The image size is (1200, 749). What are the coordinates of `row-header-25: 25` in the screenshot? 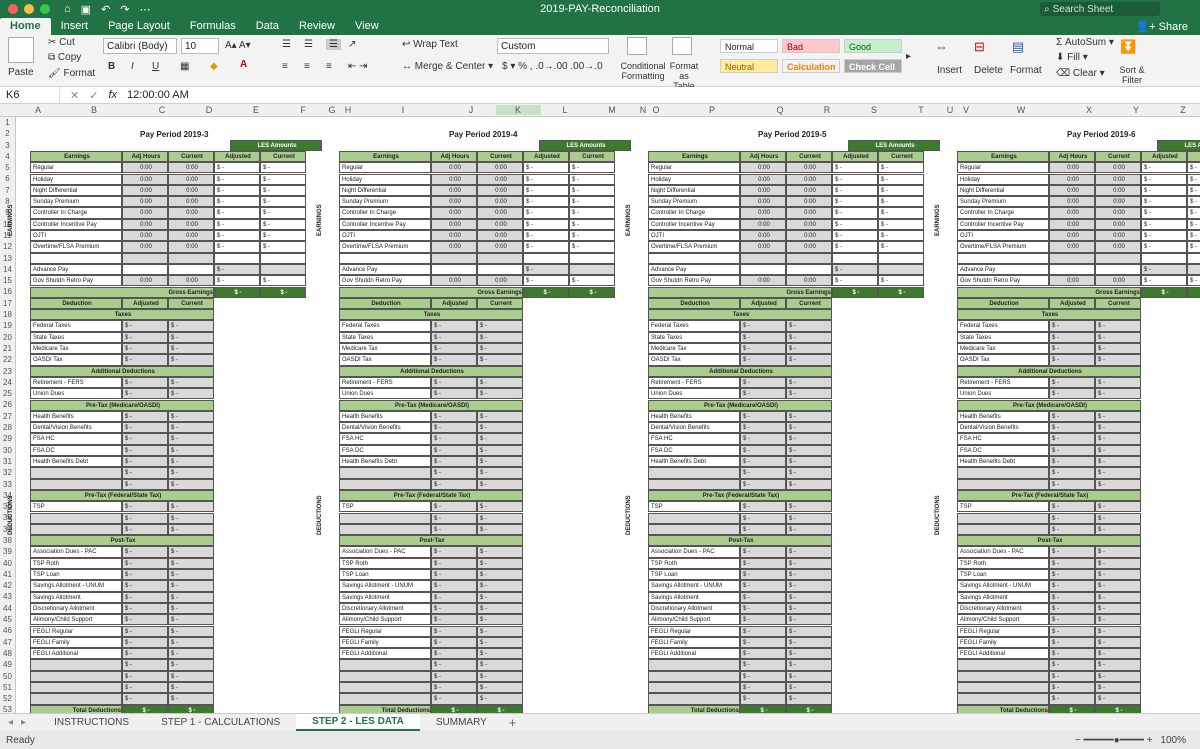 It's located at (7, 393).